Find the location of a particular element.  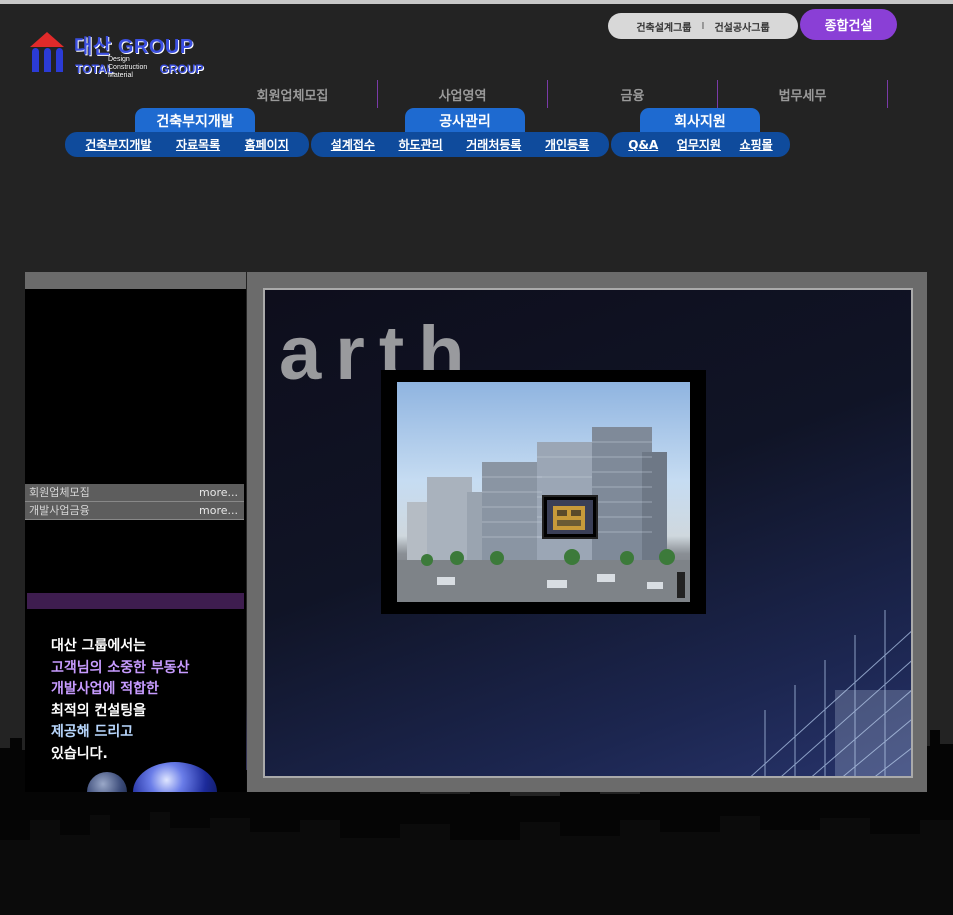

top-border is located at coordinates (476, 2).